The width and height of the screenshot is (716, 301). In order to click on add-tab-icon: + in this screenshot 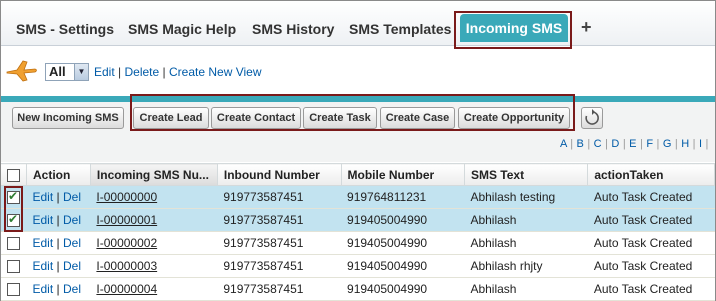, I will do `click(586, 27)`.